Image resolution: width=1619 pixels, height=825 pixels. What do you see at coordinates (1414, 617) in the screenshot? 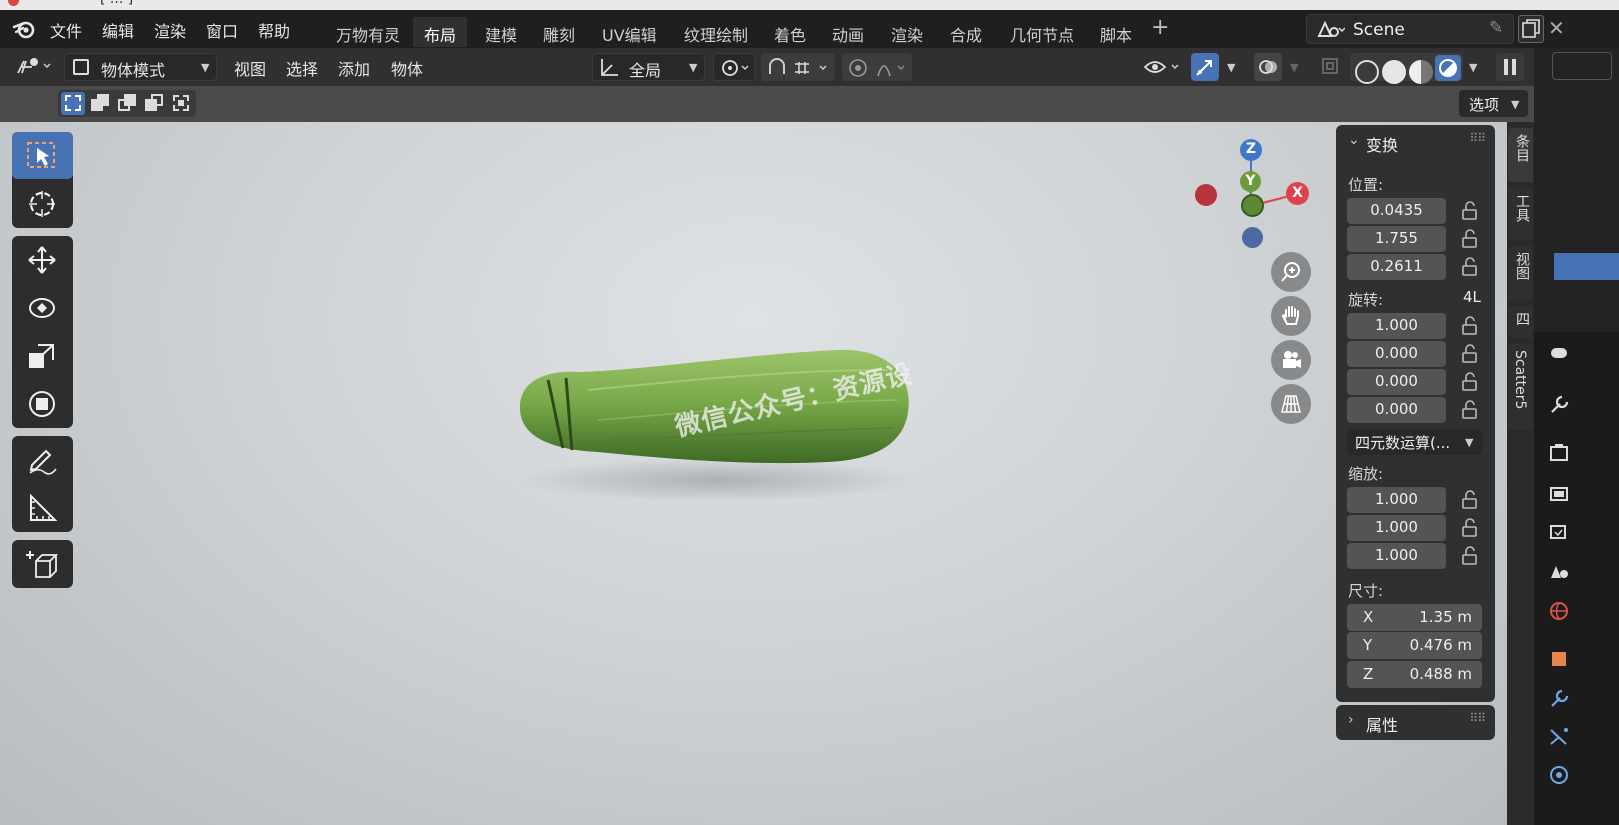
I see `dimension-x-field: X 1.35 m` at bounding box center [1414, 617].